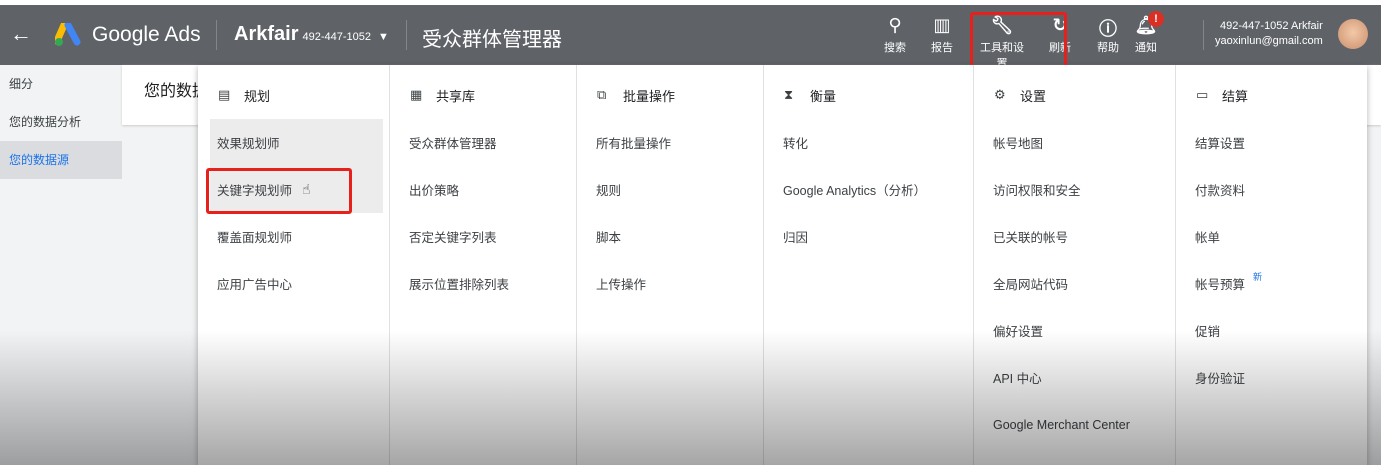 The image size is (1381, 465). I want to click on menu-item: 帐号预算新, so click(1271, 283).